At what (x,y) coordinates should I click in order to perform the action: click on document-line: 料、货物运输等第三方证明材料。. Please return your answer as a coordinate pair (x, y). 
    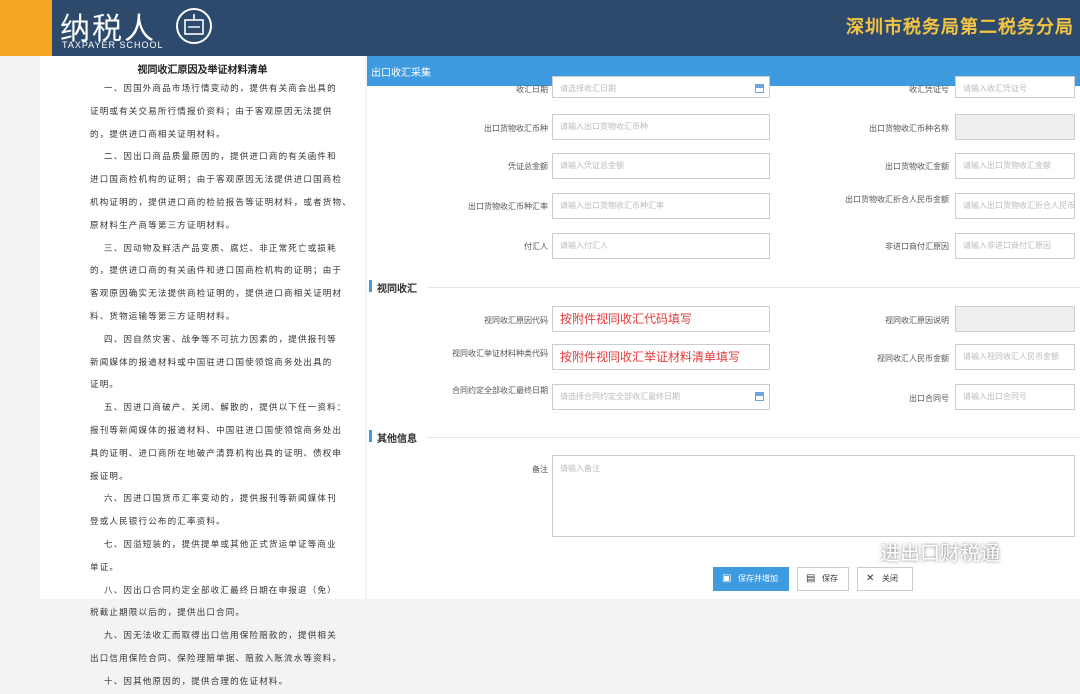
    Looking at the image, I should click on (163, 316).